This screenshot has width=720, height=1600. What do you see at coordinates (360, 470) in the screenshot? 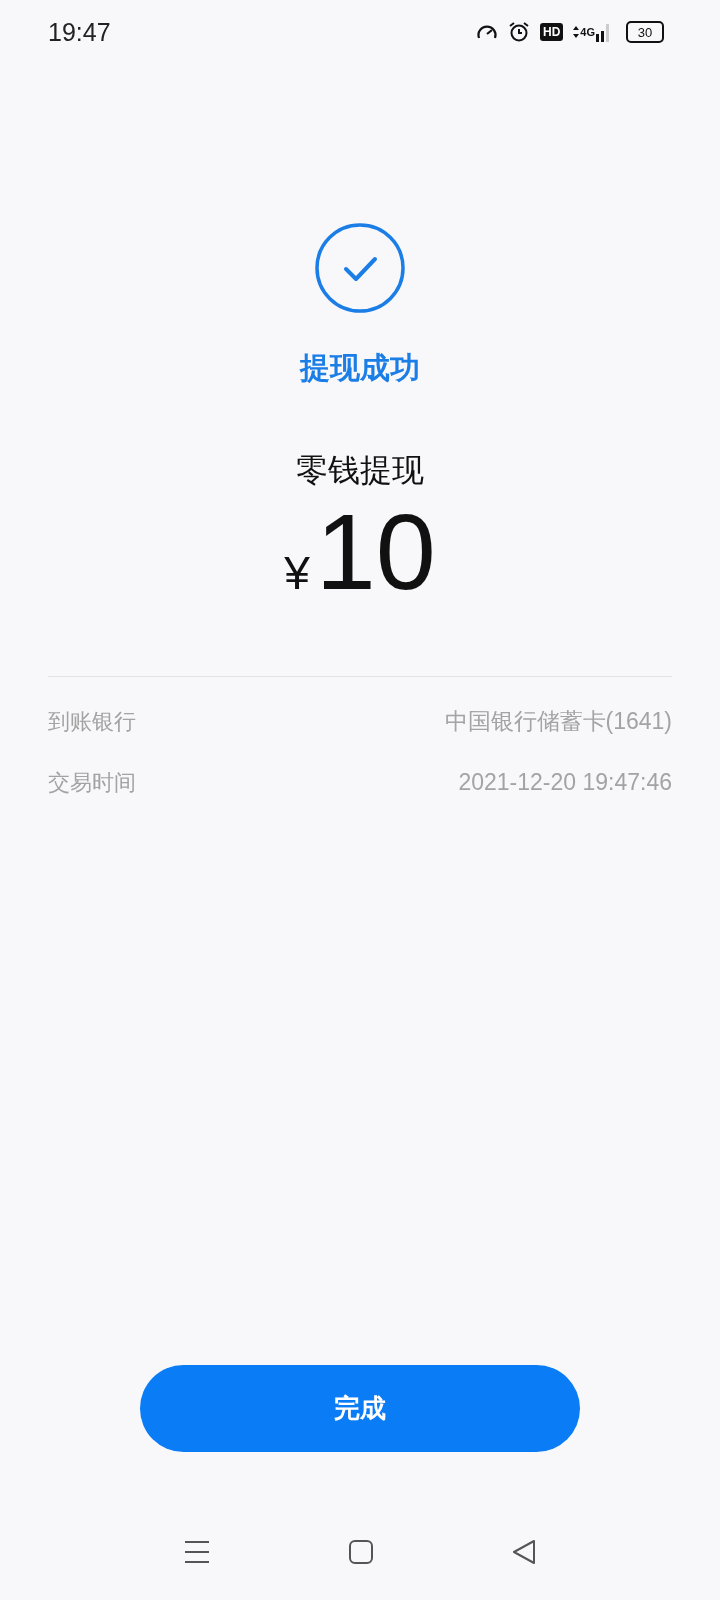
I see `transaction-type: 零钱提现` at bounding box center [360, 470].